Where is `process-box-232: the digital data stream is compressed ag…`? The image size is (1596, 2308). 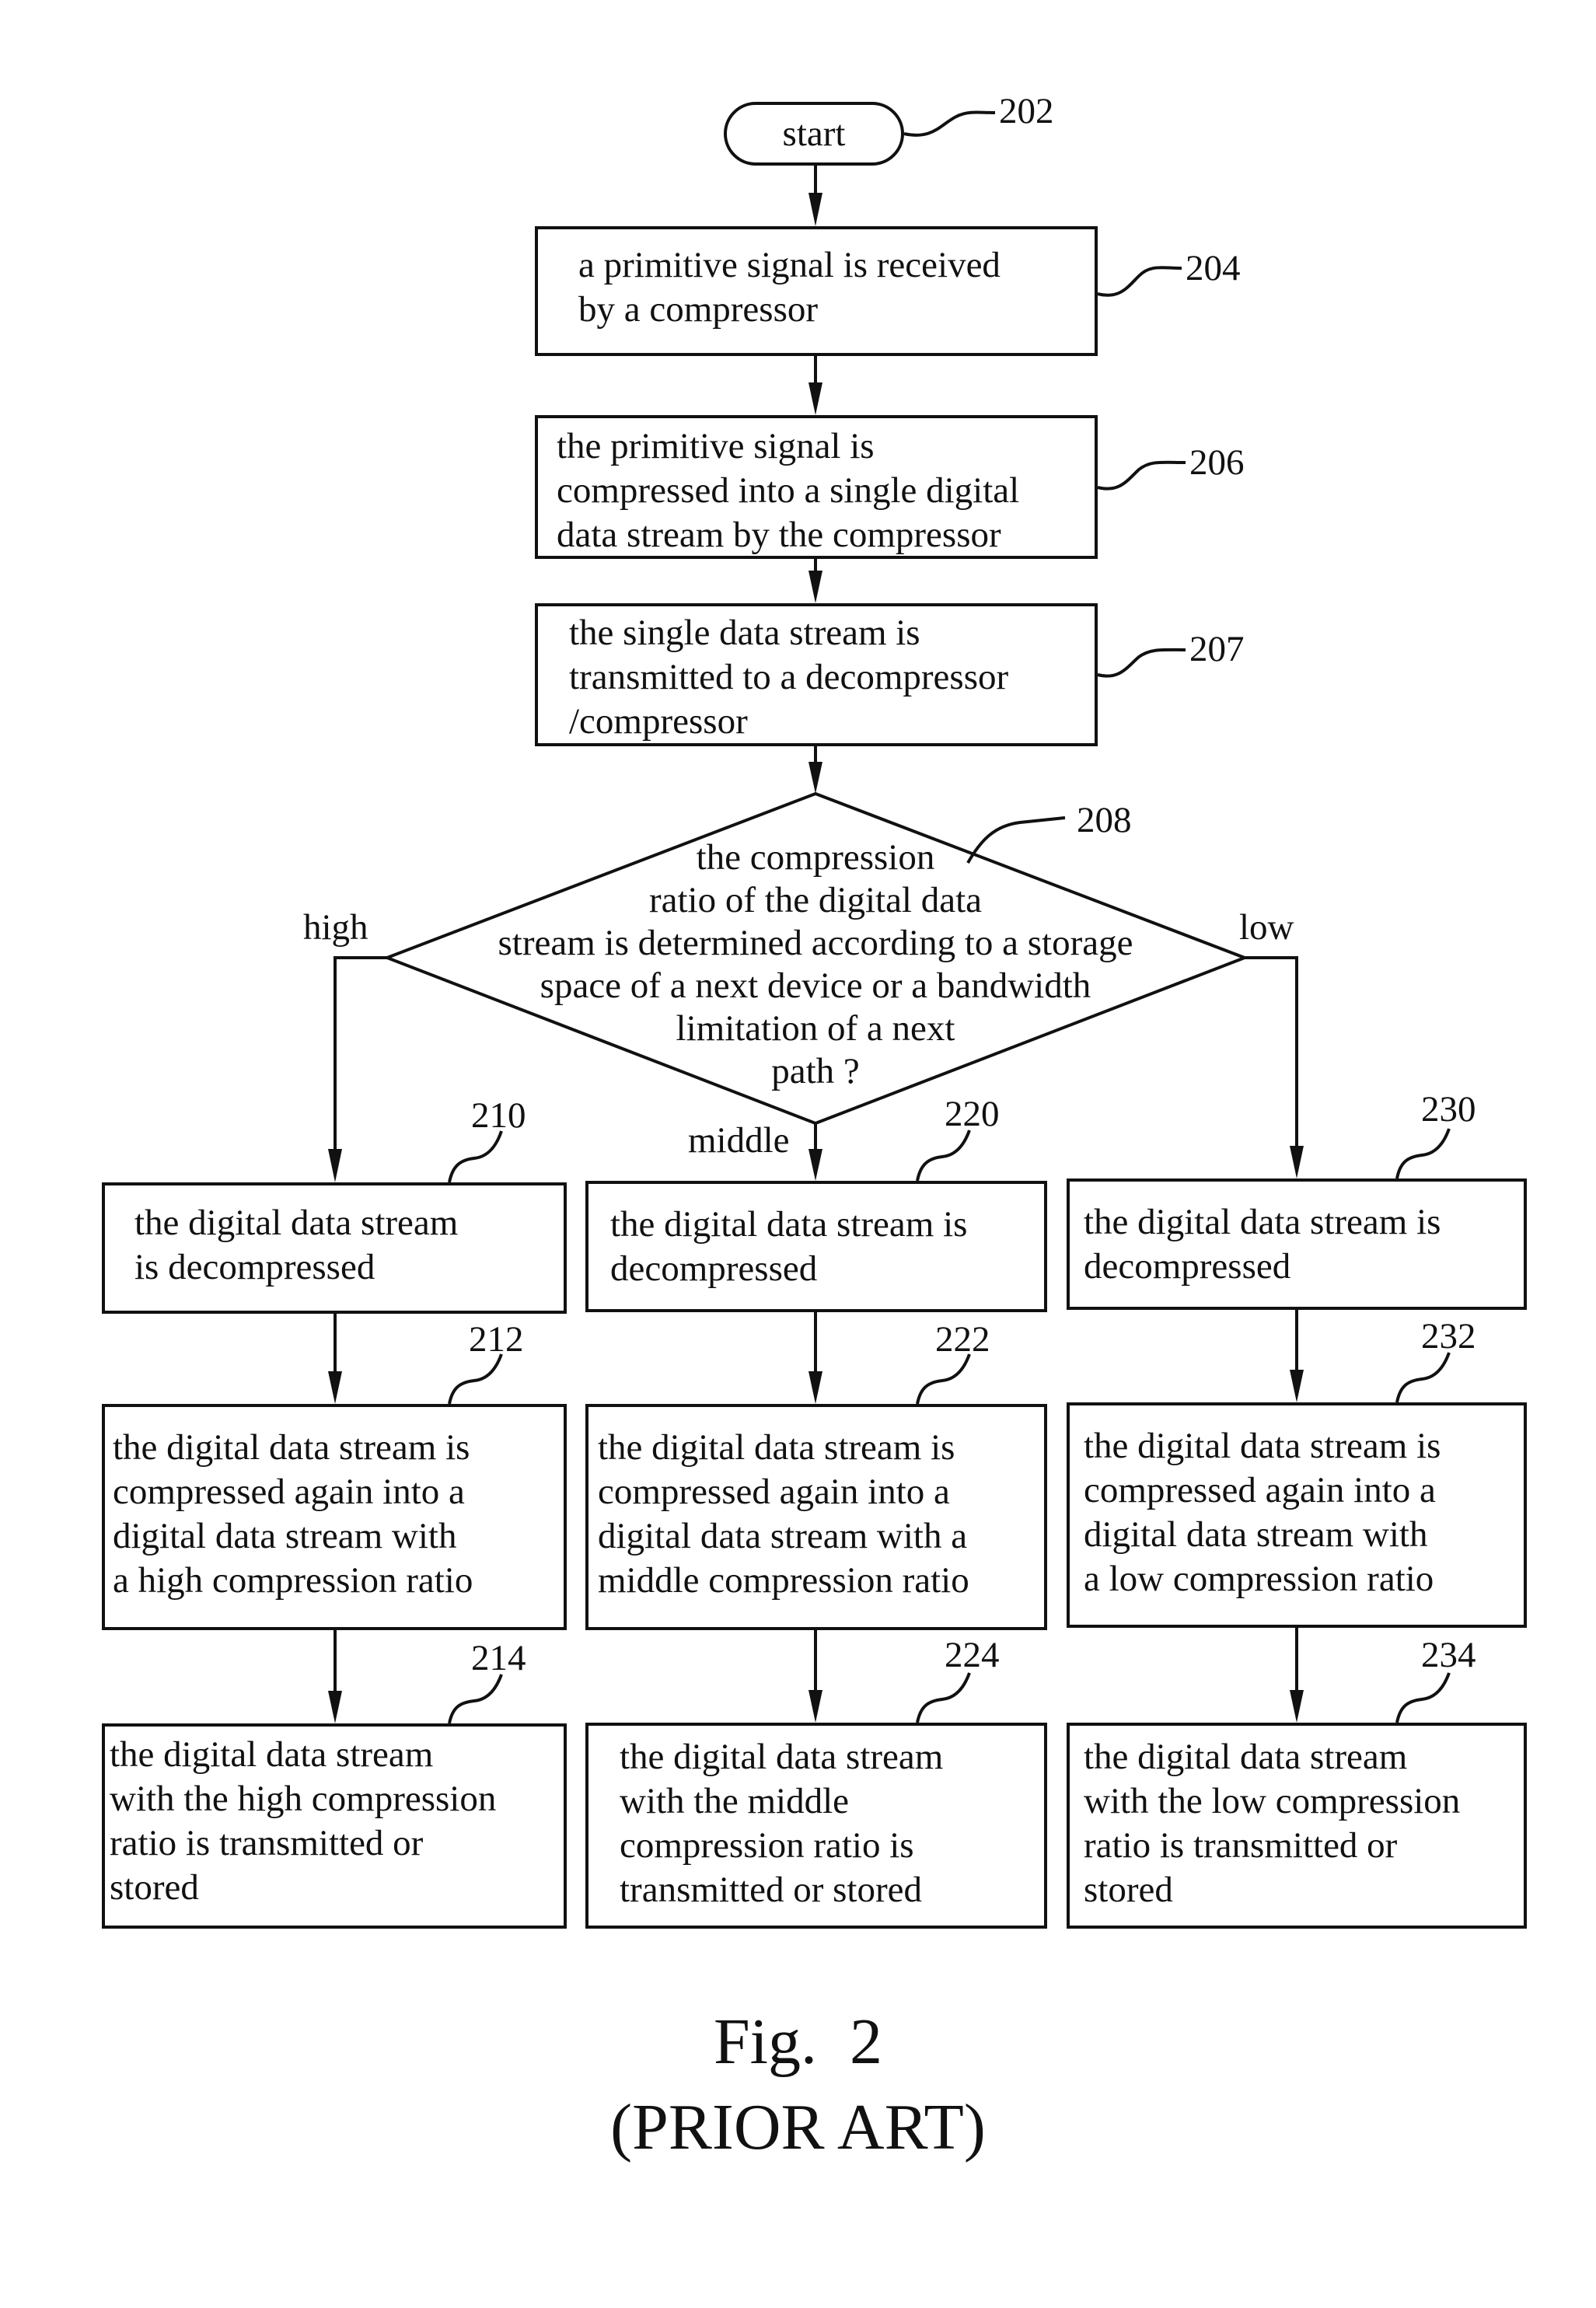 process-box-232: the digital data stream is compressed ag… is located at coordinates (1297, 1515).